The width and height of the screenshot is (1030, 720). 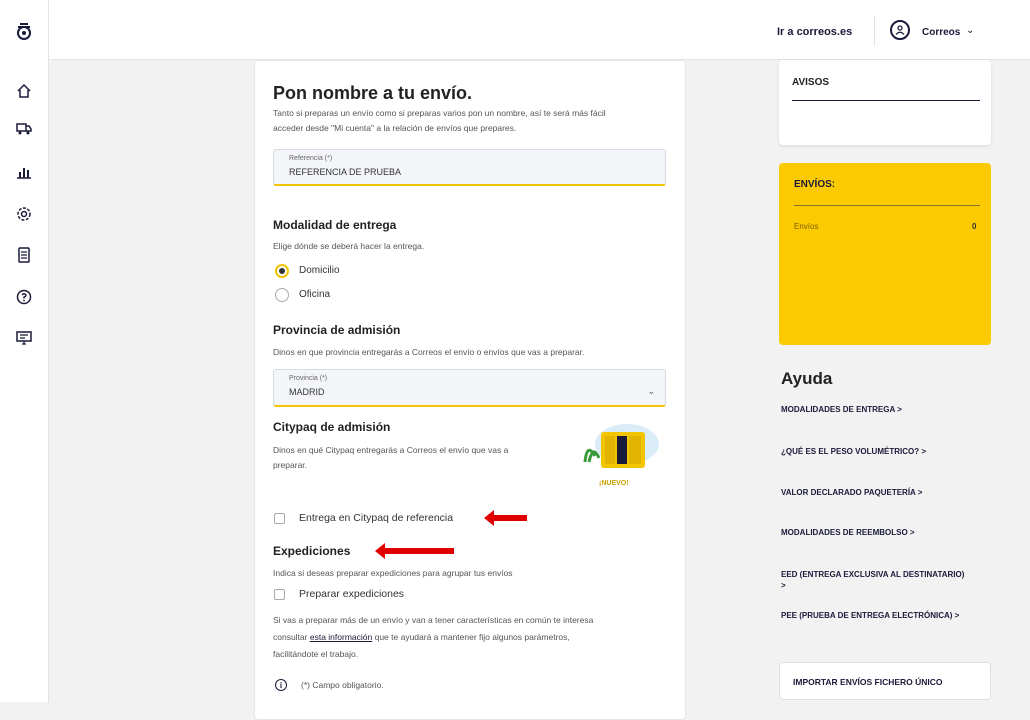 What do you see at coordinates (24, 214) in the screenshot?
I see `settings-icon` at bounding box center [24, 214].